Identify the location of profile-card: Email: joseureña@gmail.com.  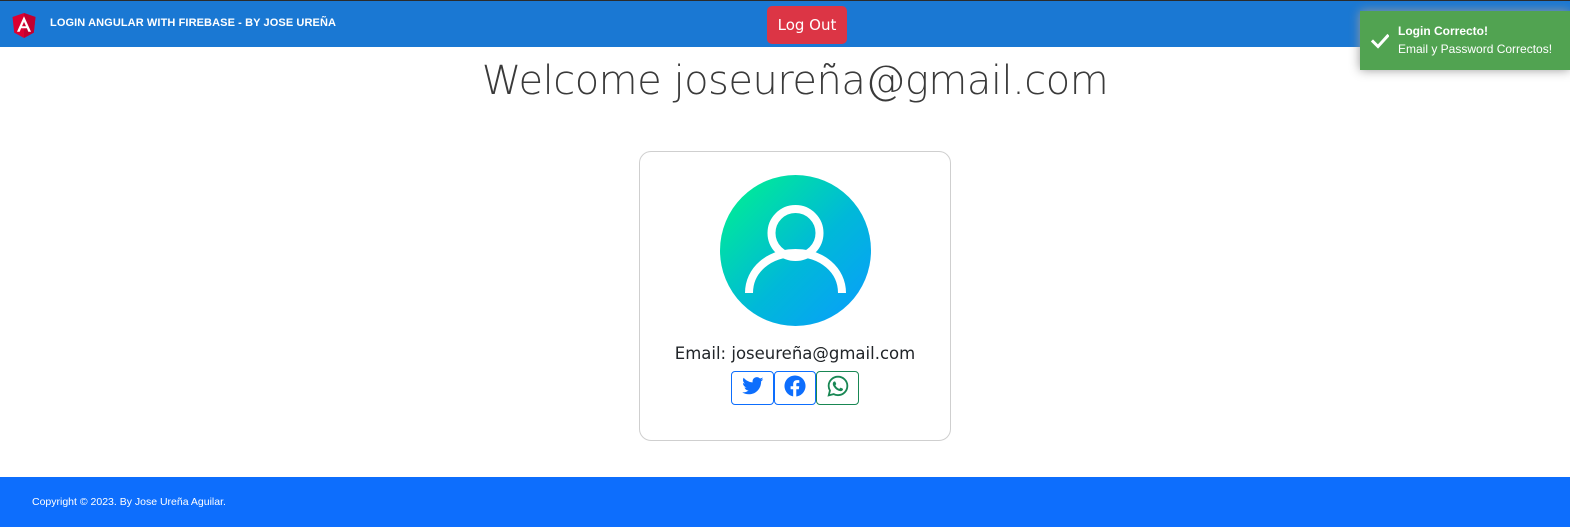
(795, 296).